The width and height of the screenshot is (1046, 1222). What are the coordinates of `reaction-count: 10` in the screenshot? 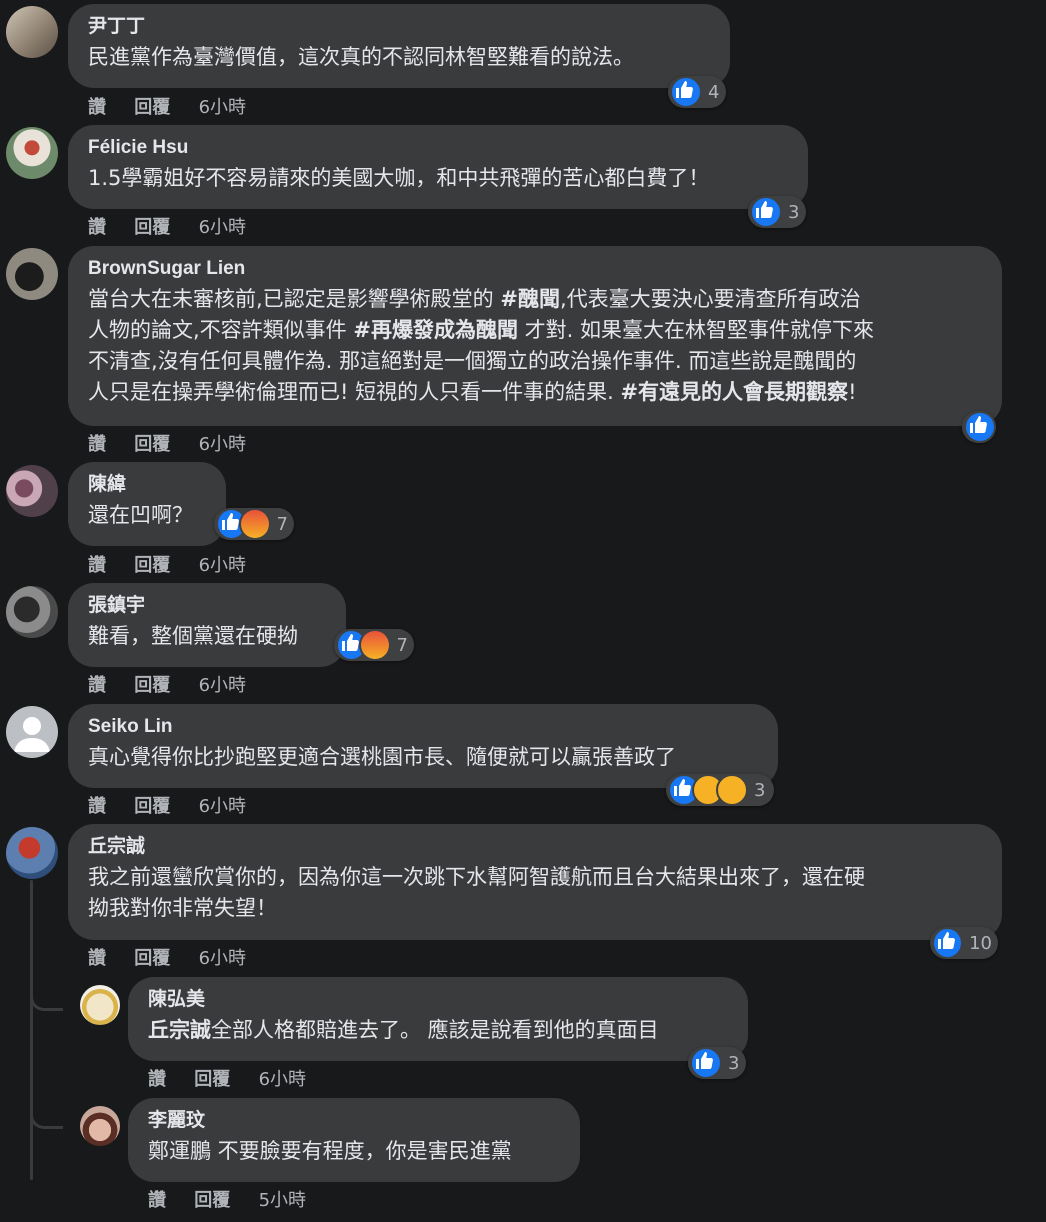 It's located at (980, 943).